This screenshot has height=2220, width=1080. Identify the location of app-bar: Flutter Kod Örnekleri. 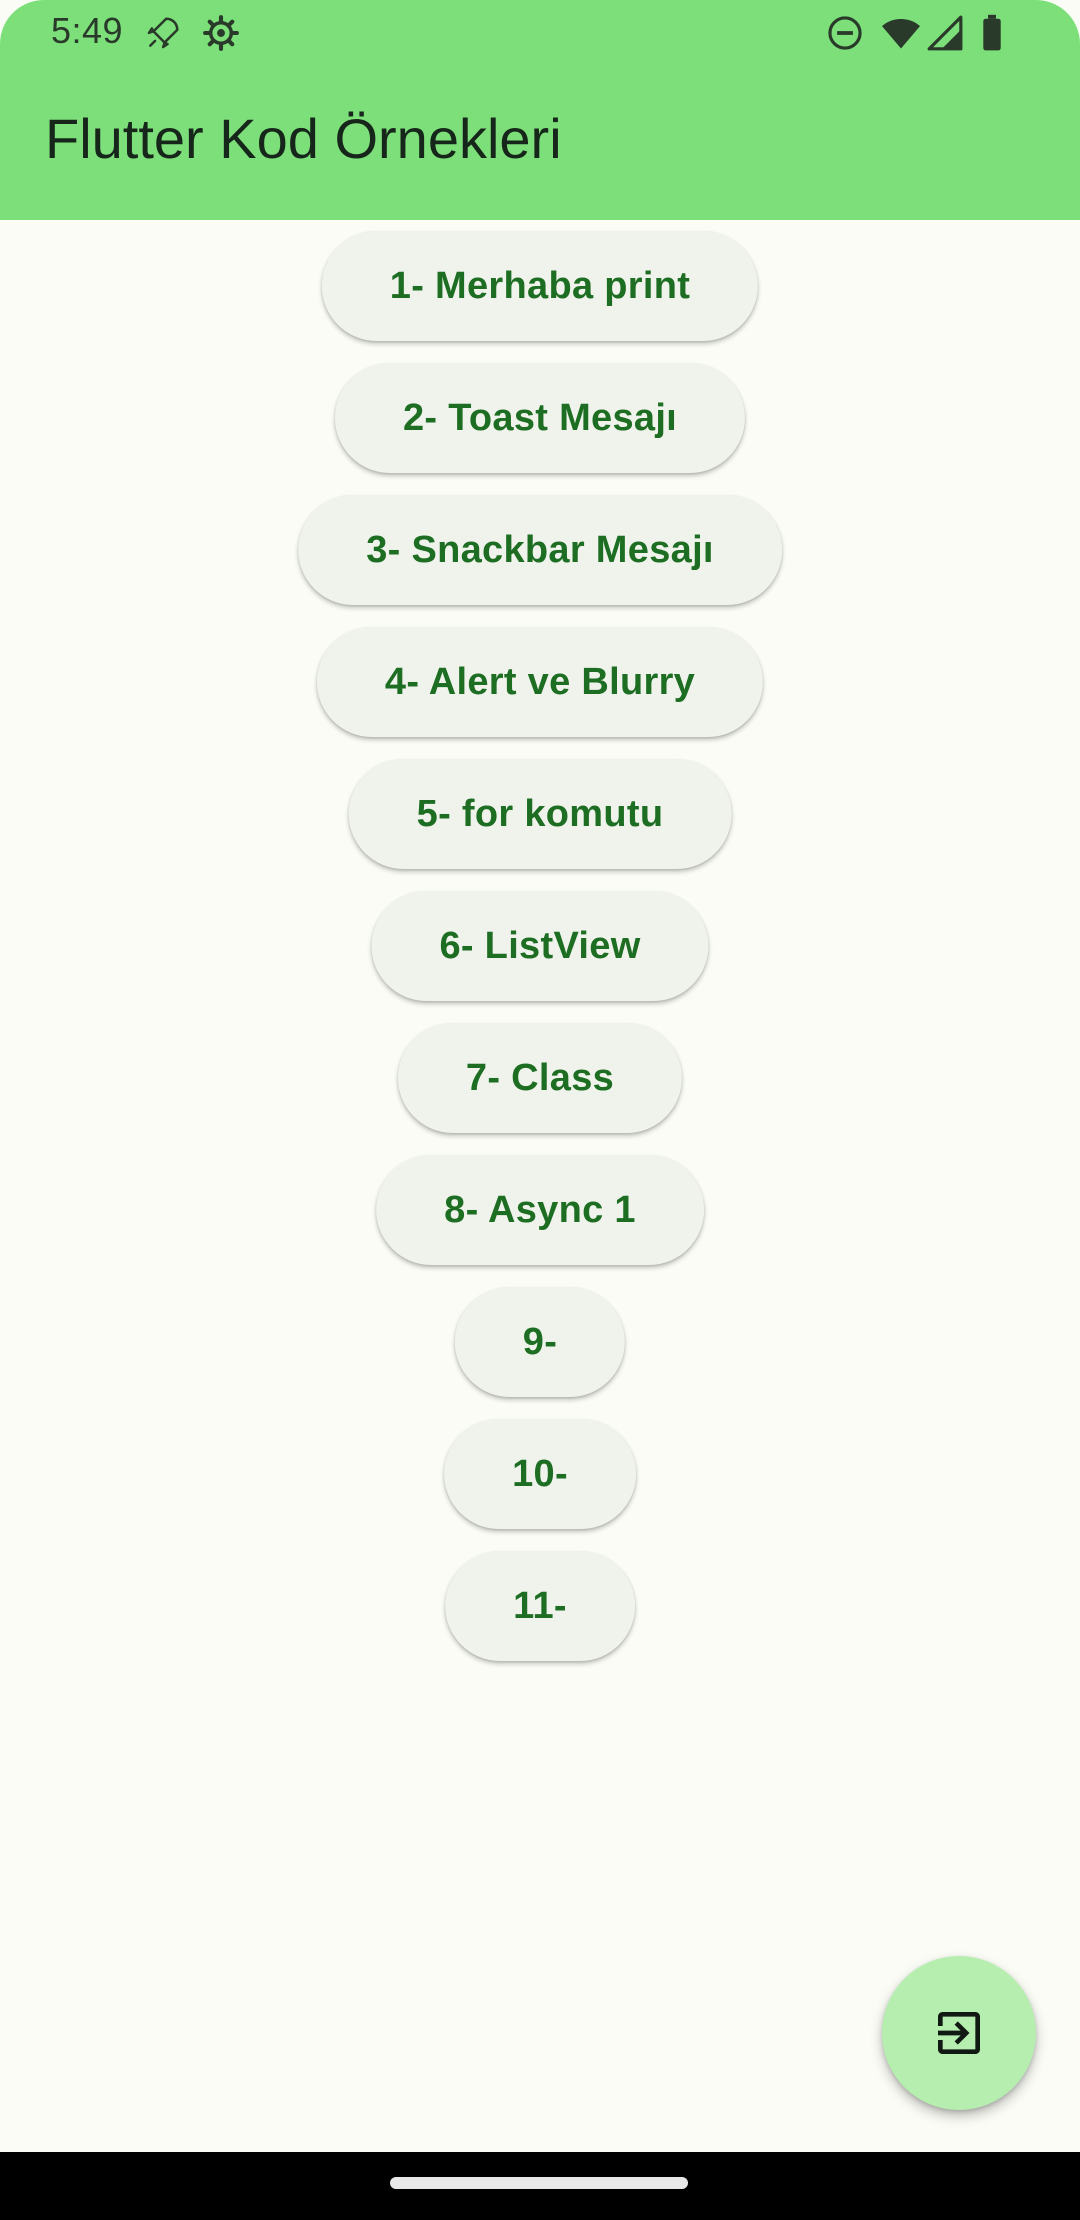
(540, 143).